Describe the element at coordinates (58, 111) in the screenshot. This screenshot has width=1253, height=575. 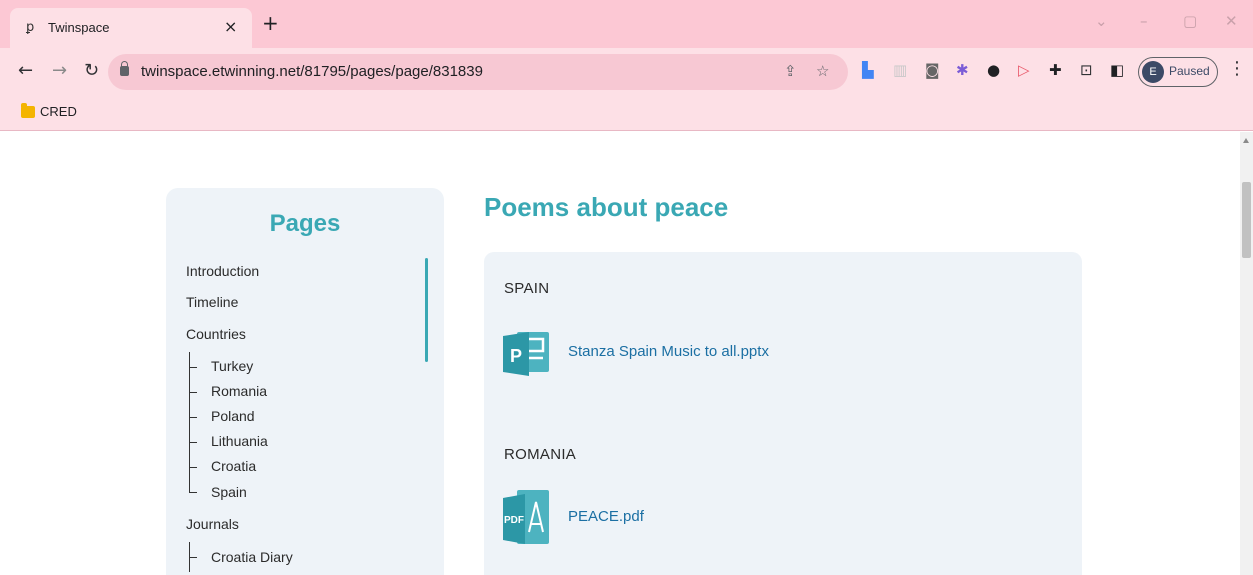
I see `bookmark-label: CRED` at that location.